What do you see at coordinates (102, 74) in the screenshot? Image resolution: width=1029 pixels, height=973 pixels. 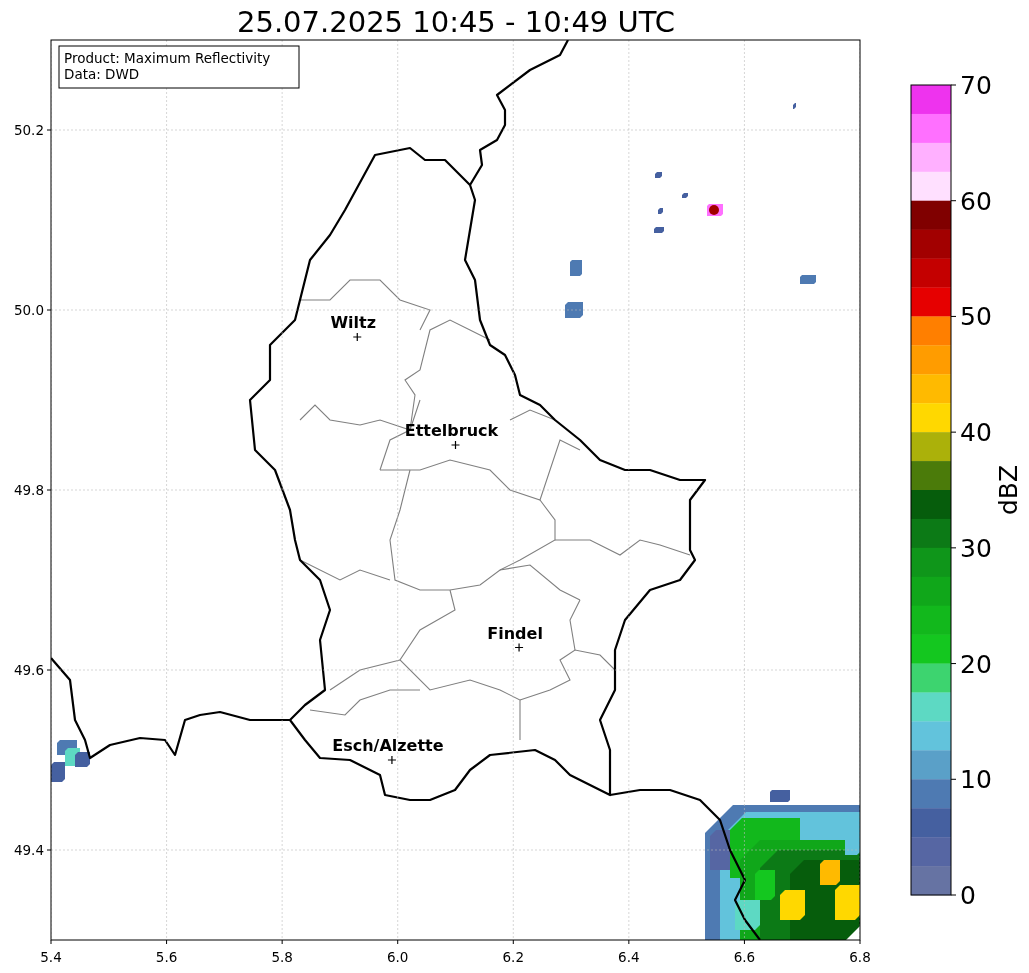 I see `info-text: Data: DWD` at bounding box center [102, 74].